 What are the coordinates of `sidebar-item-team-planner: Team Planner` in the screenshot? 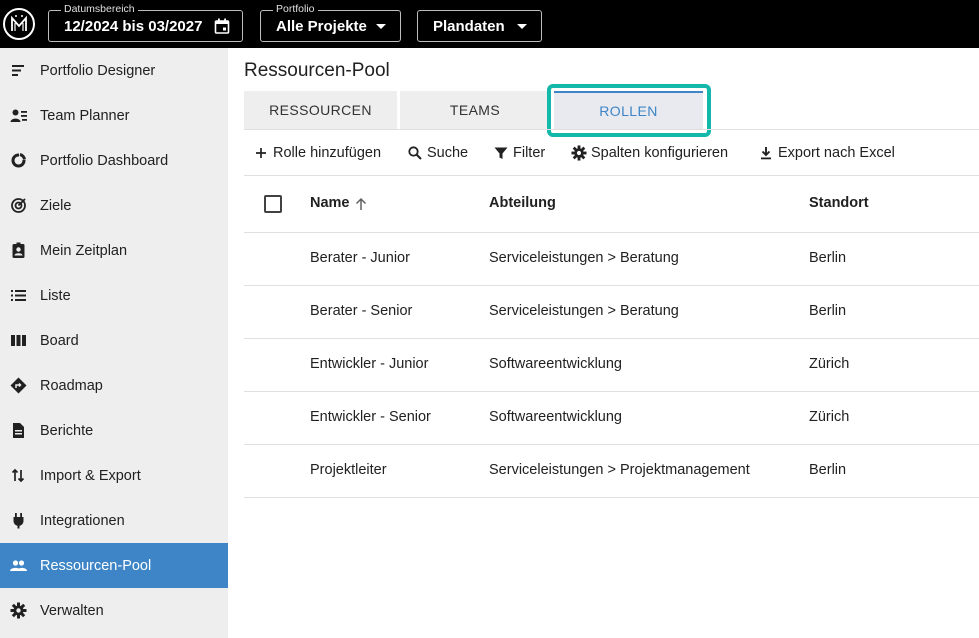 It's located at (114, 115).